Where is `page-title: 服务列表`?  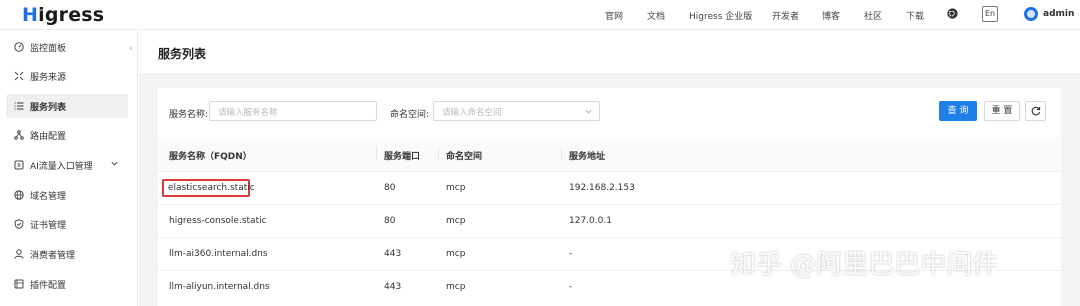 page-title: 服务列表 is located at coordinates (182, 54).